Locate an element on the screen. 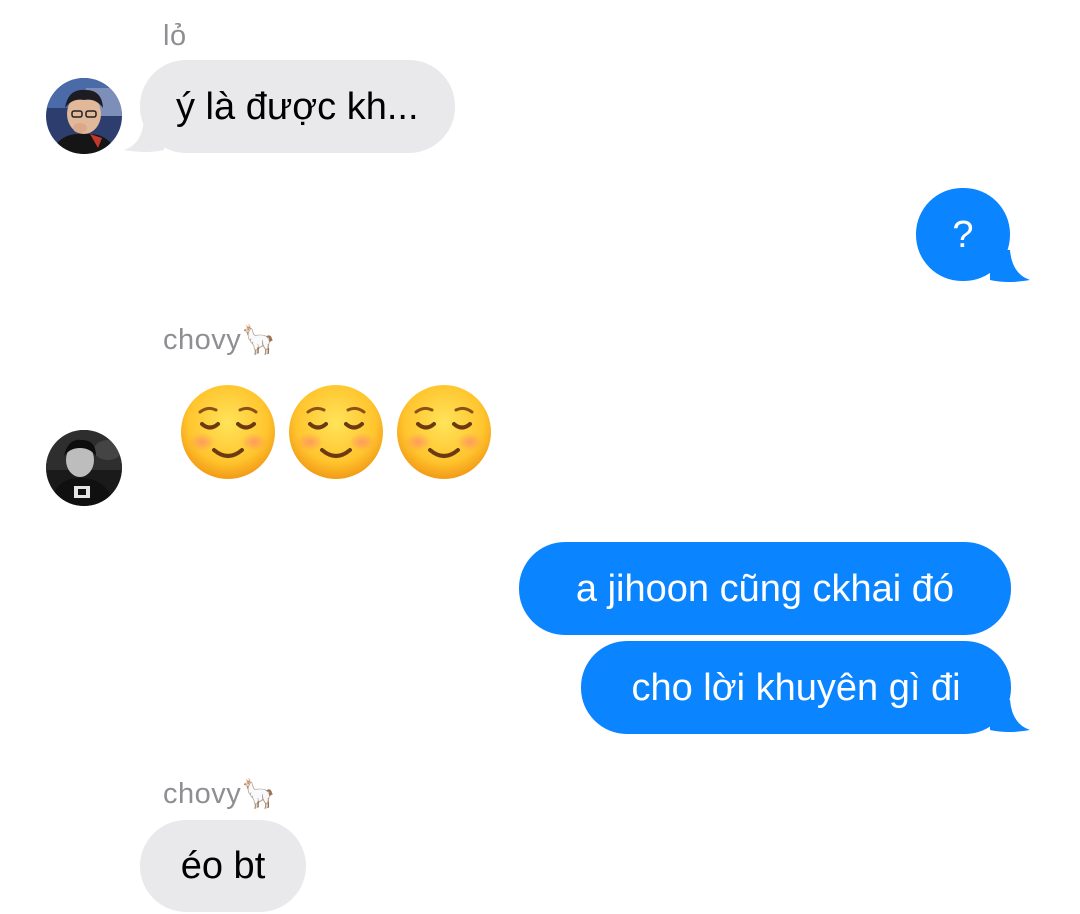 The image size is (1080, 914). message-text: cho lời khuyên gì đi is located at coordinates (796, 687).